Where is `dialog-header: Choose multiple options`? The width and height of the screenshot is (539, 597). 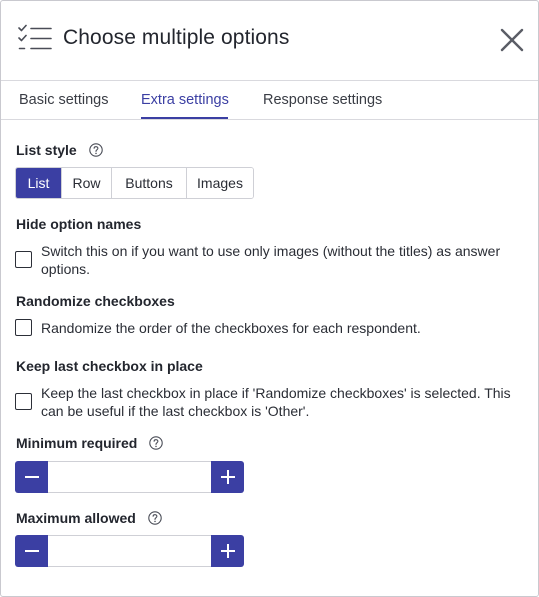 dialog-header: Choose multiple options is located at coordinates (269, 41).